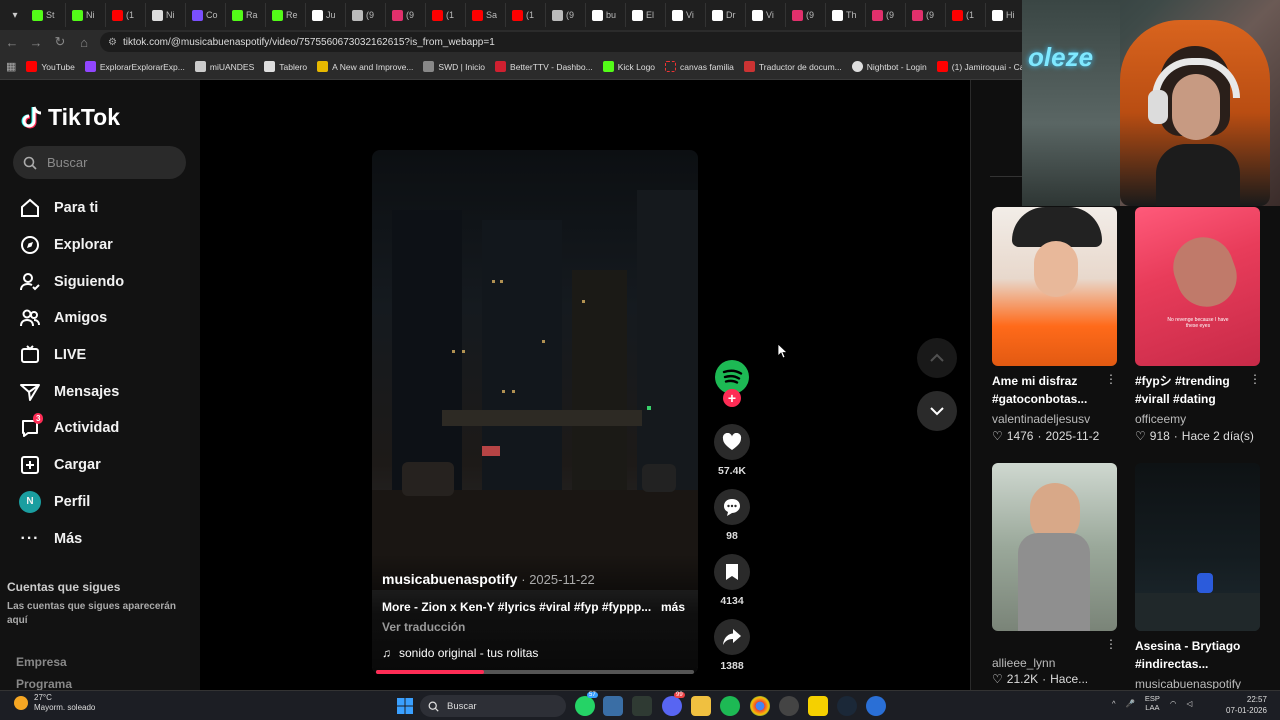 Image resolution: width=1280 pixels, height=720 pixels. Describe the element at coordinates (1041, 419) in the screenshot. I see `suggested-author: valentinadeljesusv` at that location.